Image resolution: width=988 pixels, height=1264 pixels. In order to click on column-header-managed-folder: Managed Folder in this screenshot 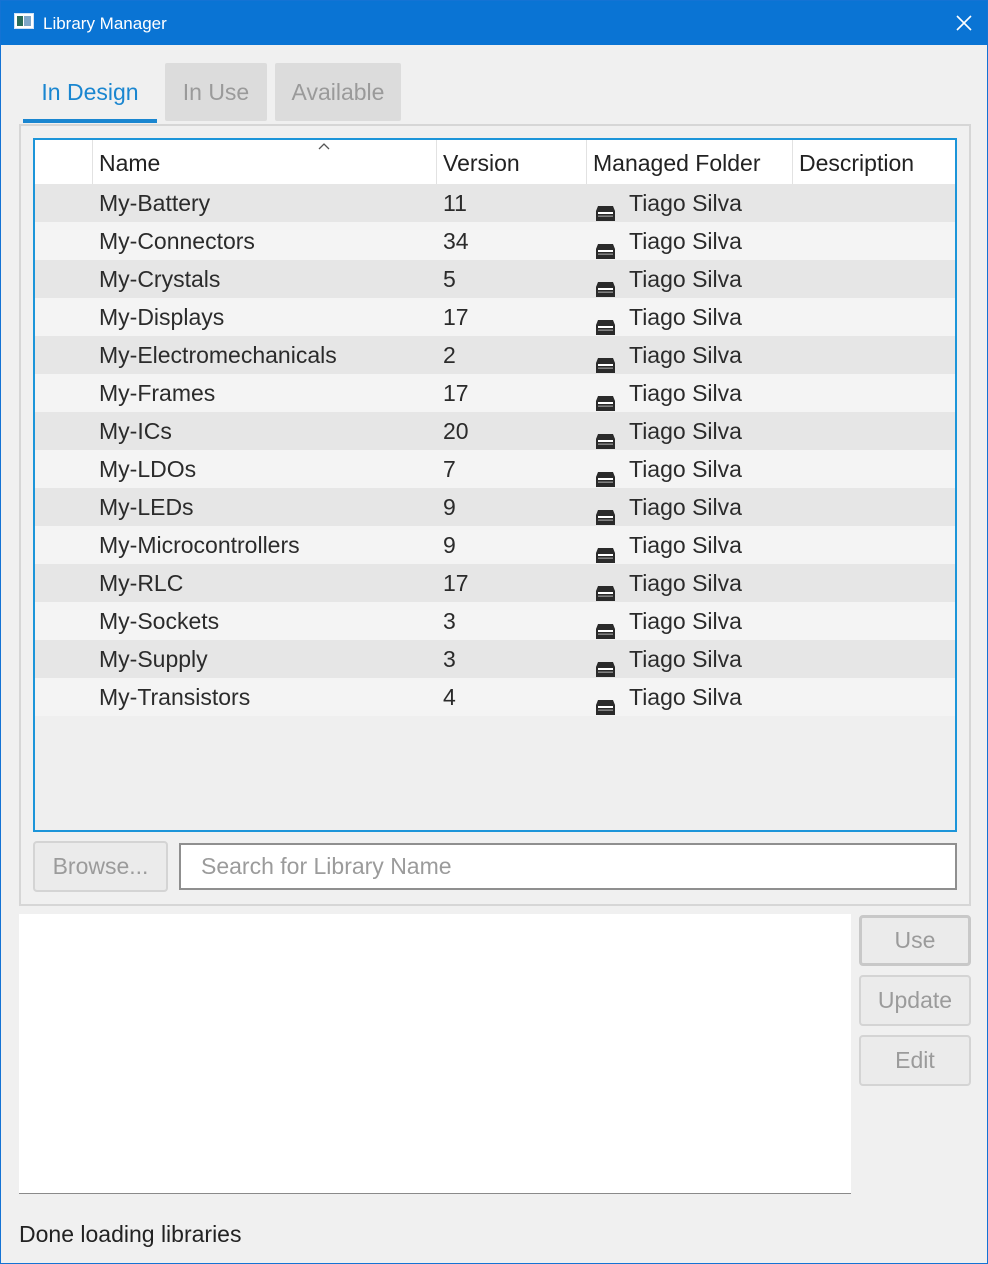, I will do `click(690, 162)`.